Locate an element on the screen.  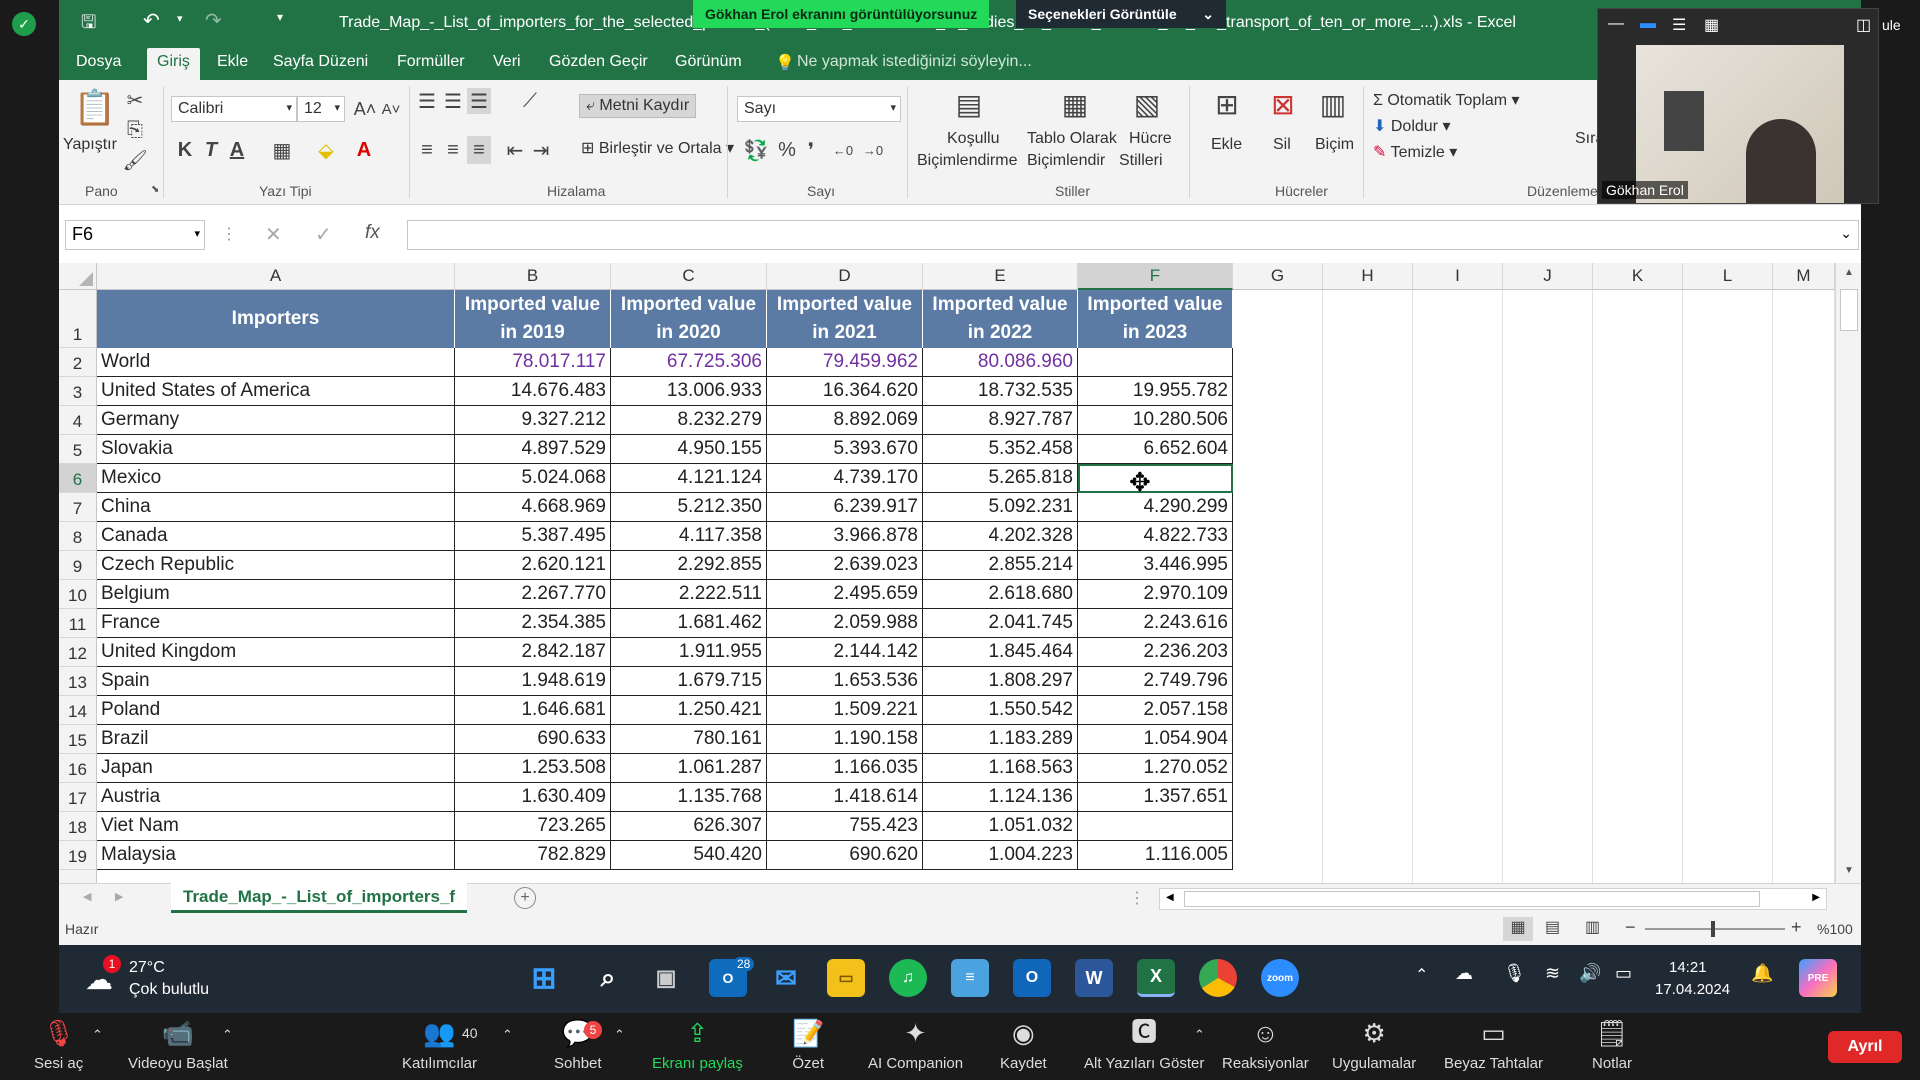
column-header-b: B is located at coordinates (533, 276).